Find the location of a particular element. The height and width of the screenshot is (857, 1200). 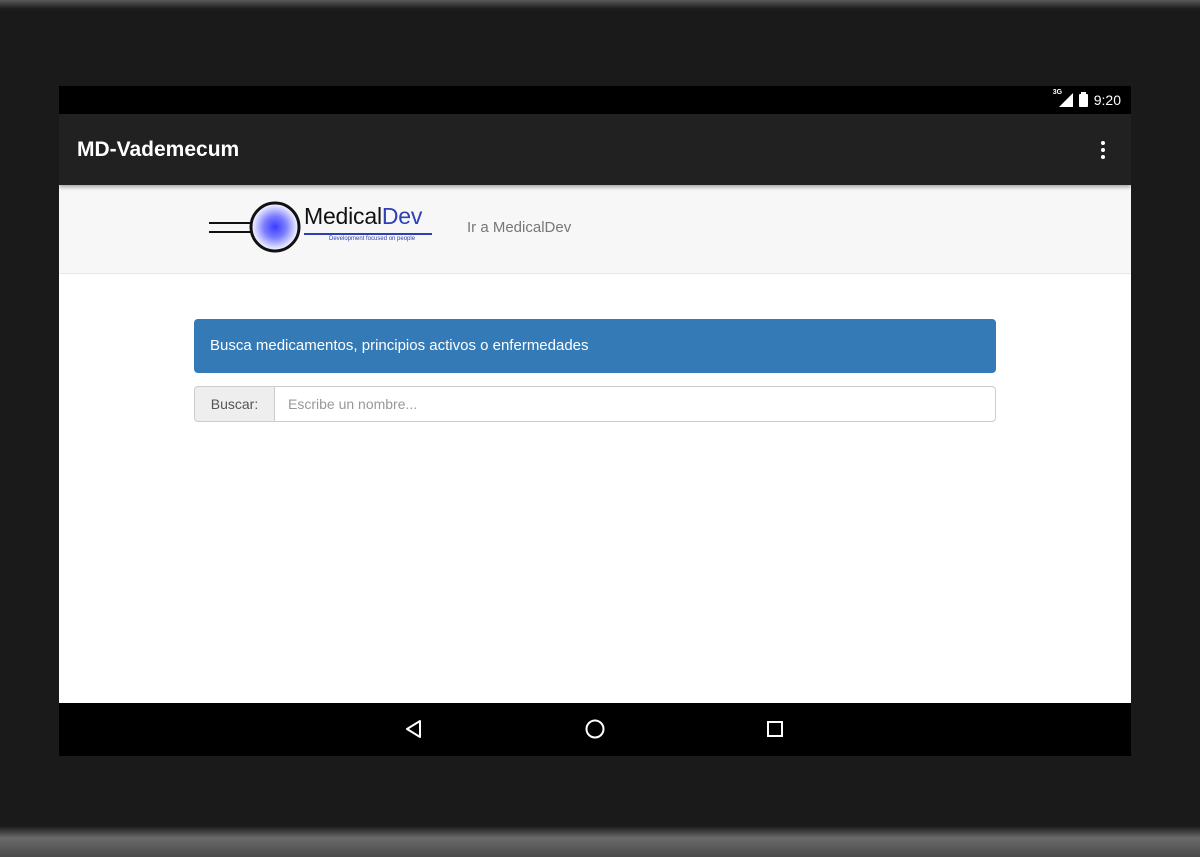

bezel-edge is located at coordinates (600, 4).